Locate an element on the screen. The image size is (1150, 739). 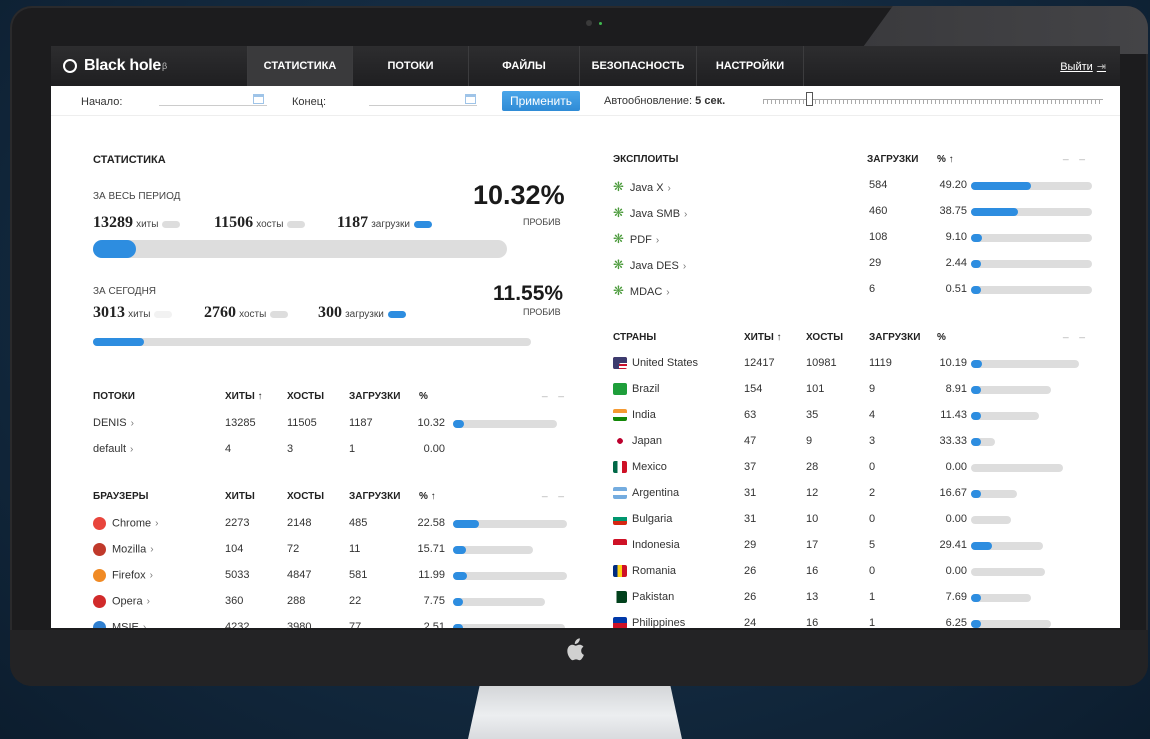
streams-row-1-name: default › is located at coordinates (113, 449).